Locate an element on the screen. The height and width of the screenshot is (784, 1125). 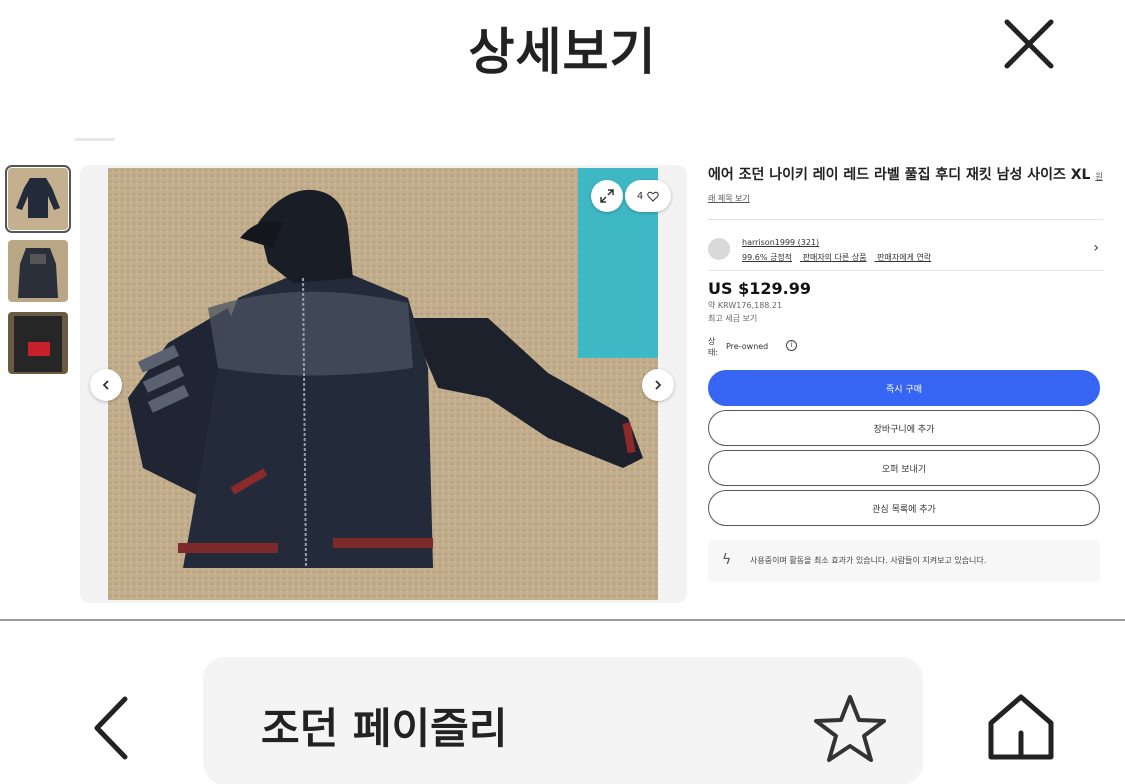
page-title: 상세보기 is located at coordinates (562, 52).